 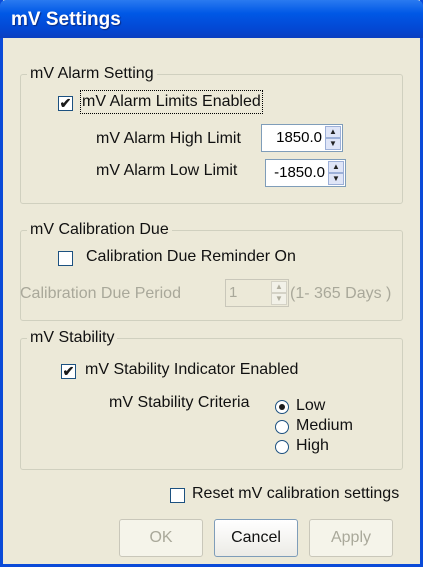 I want to click on stability-indicator-checkbox: ✔, so click(x=68, y=371).